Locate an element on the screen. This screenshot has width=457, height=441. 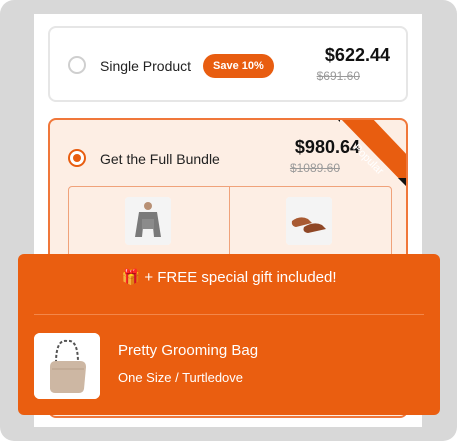
single-product-option: Single Product Save 10% $622.44 $691.60 is located at coordinates (228, 64).